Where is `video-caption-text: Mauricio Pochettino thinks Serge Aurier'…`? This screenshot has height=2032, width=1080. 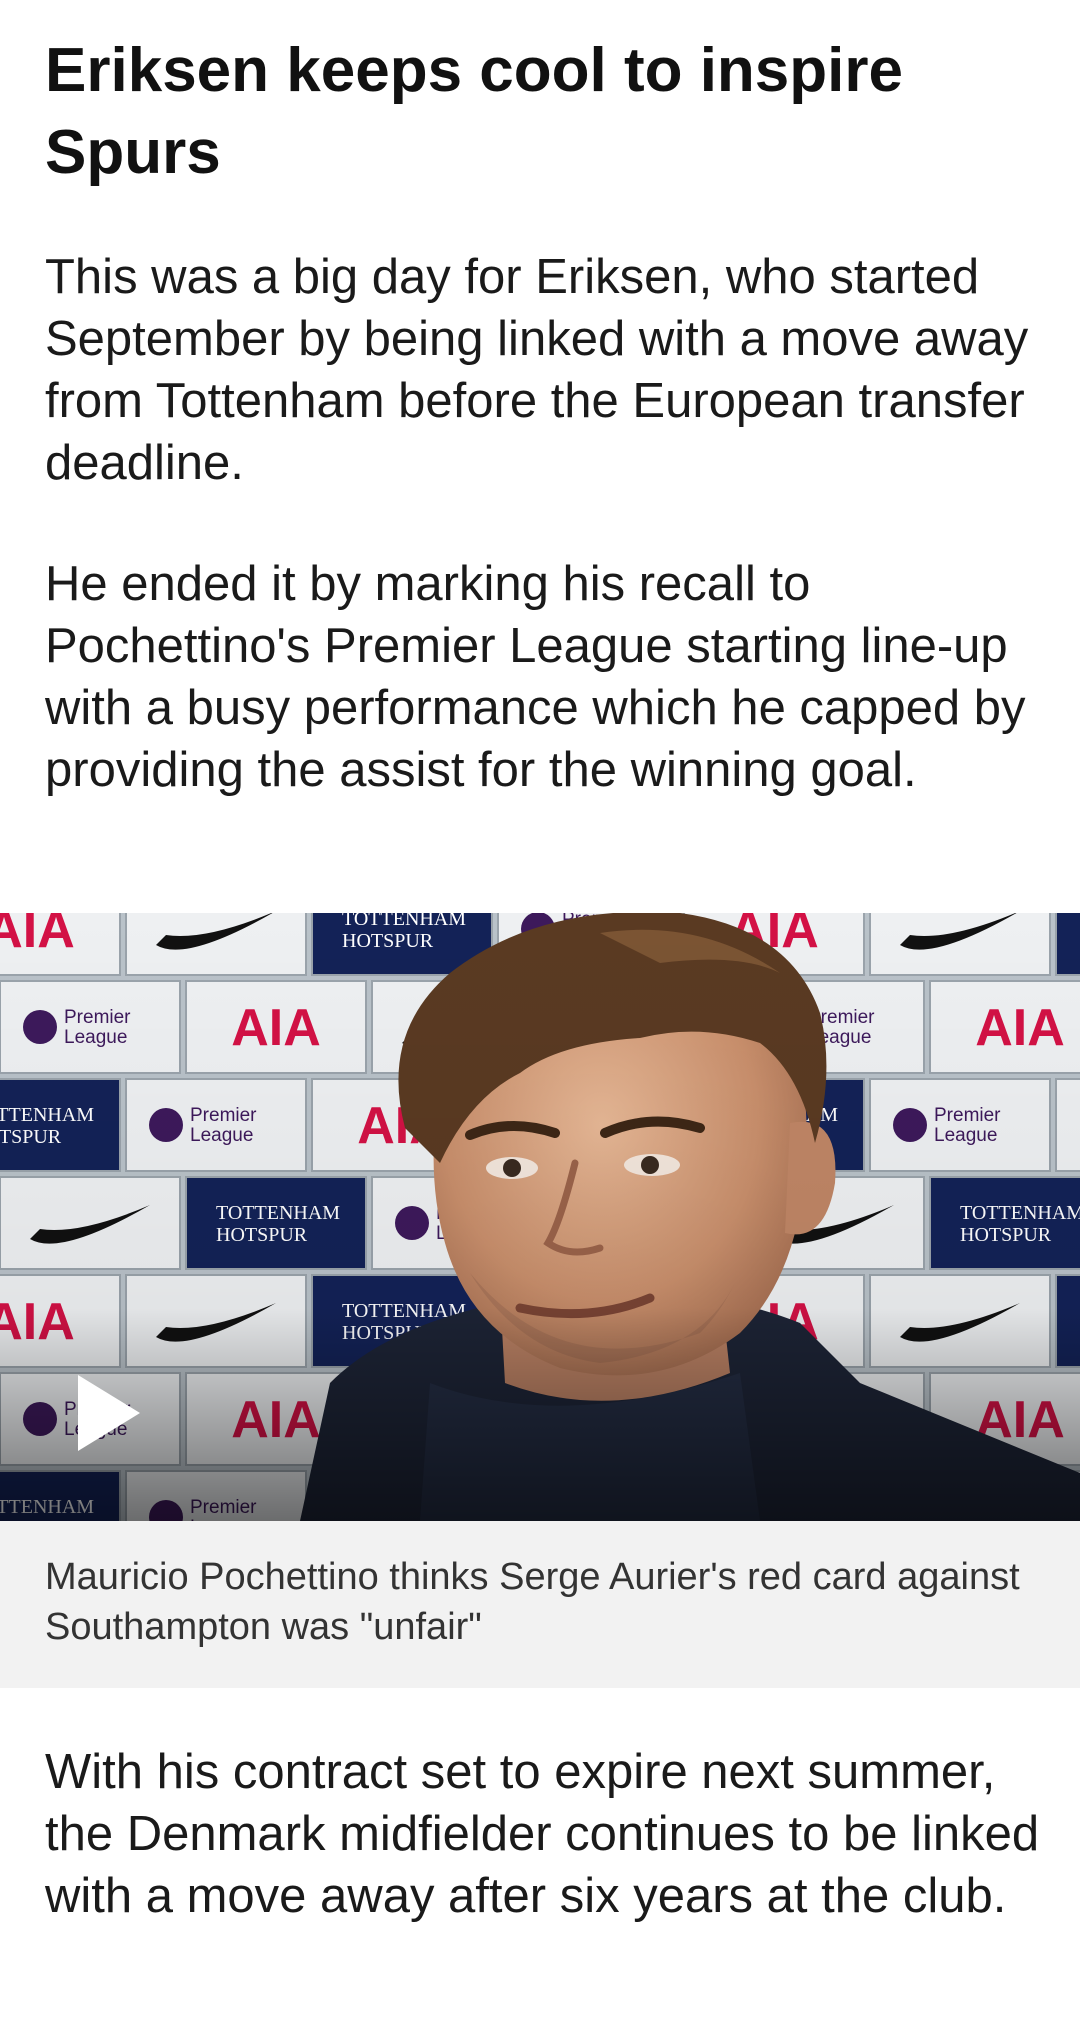
video-caption-text: Mauricio Pochettino thinks Serge Aurier'… is located at coordinates (532, 1602).